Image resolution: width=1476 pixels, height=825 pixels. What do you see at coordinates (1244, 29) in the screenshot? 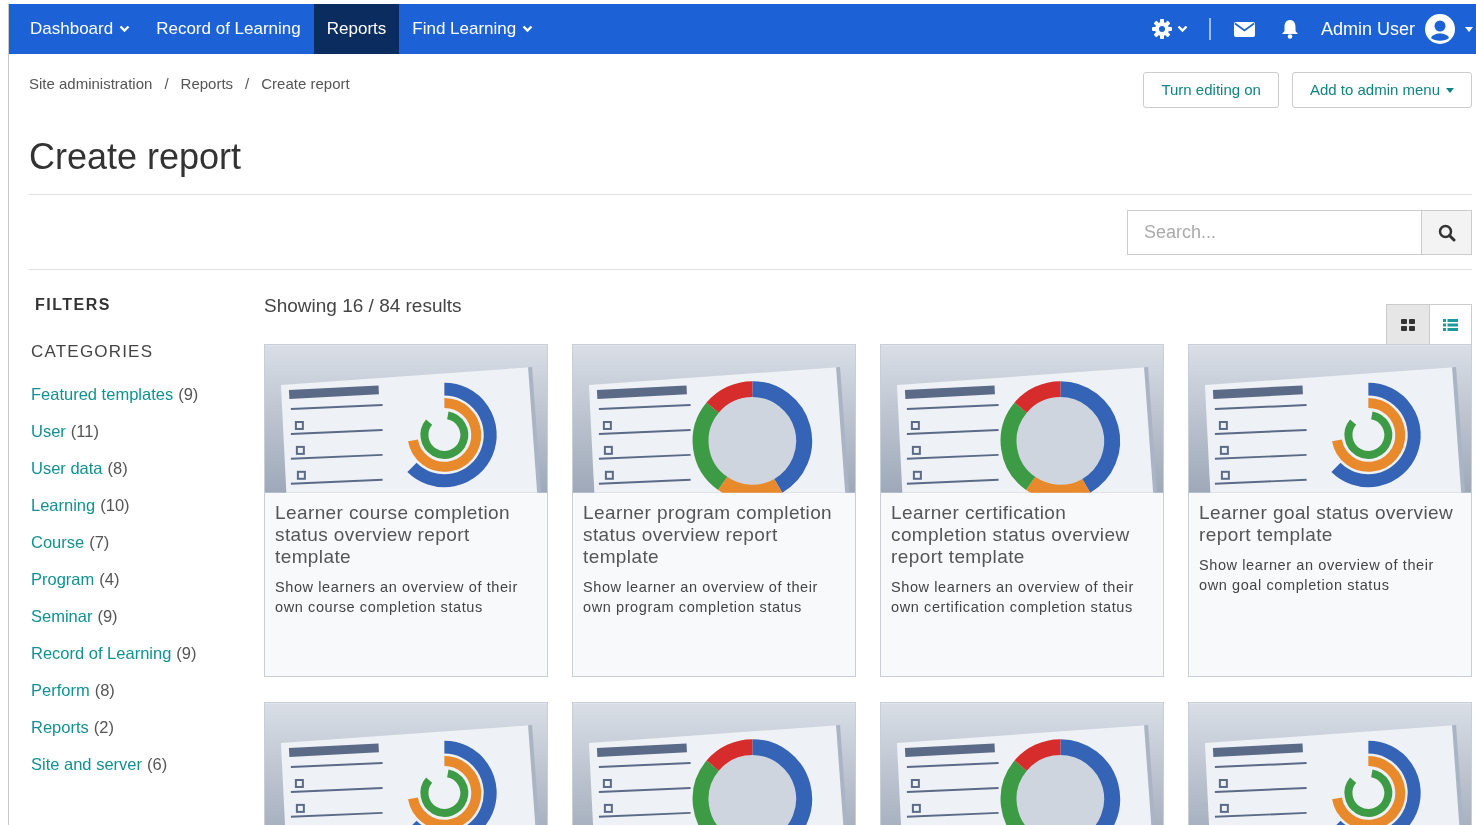
I see `envelope-icon` at bounding box center [1244, 29].